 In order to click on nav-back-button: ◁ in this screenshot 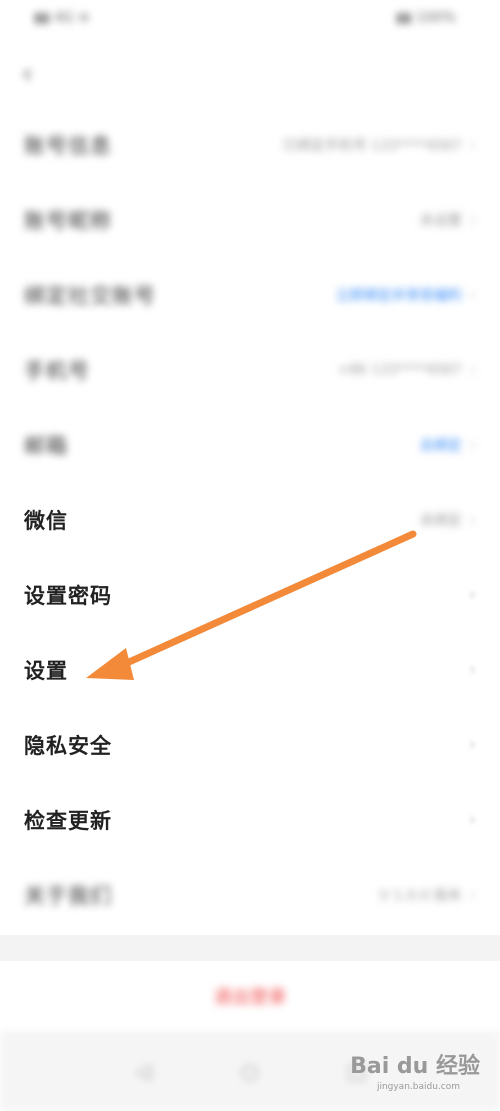, I will do `click(143, 1071)`.